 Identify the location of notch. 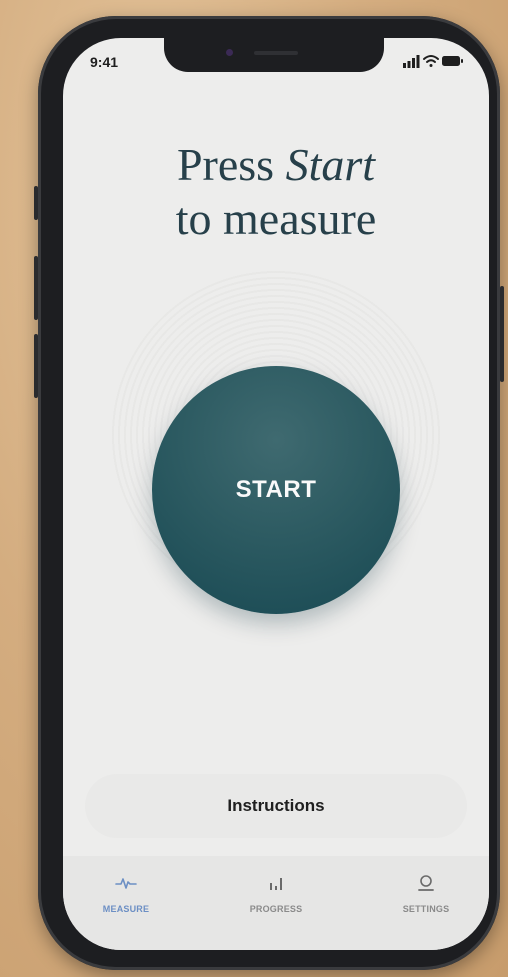
(274, 55).